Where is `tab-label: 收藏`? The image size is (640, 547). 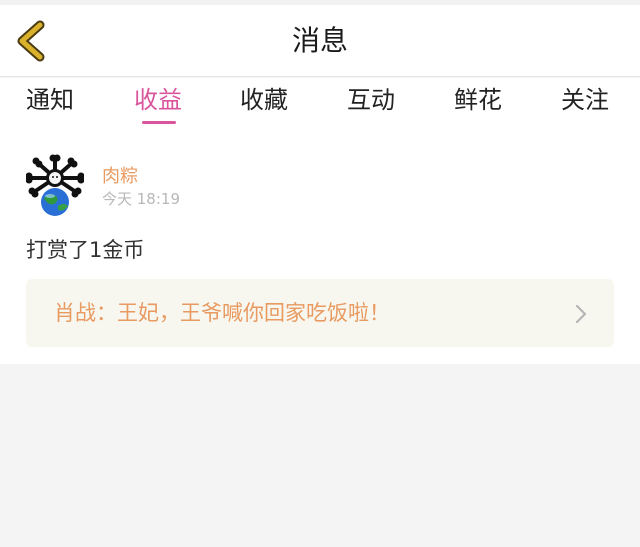 tab-label: 收藏 is located at coordinates (264, 100).